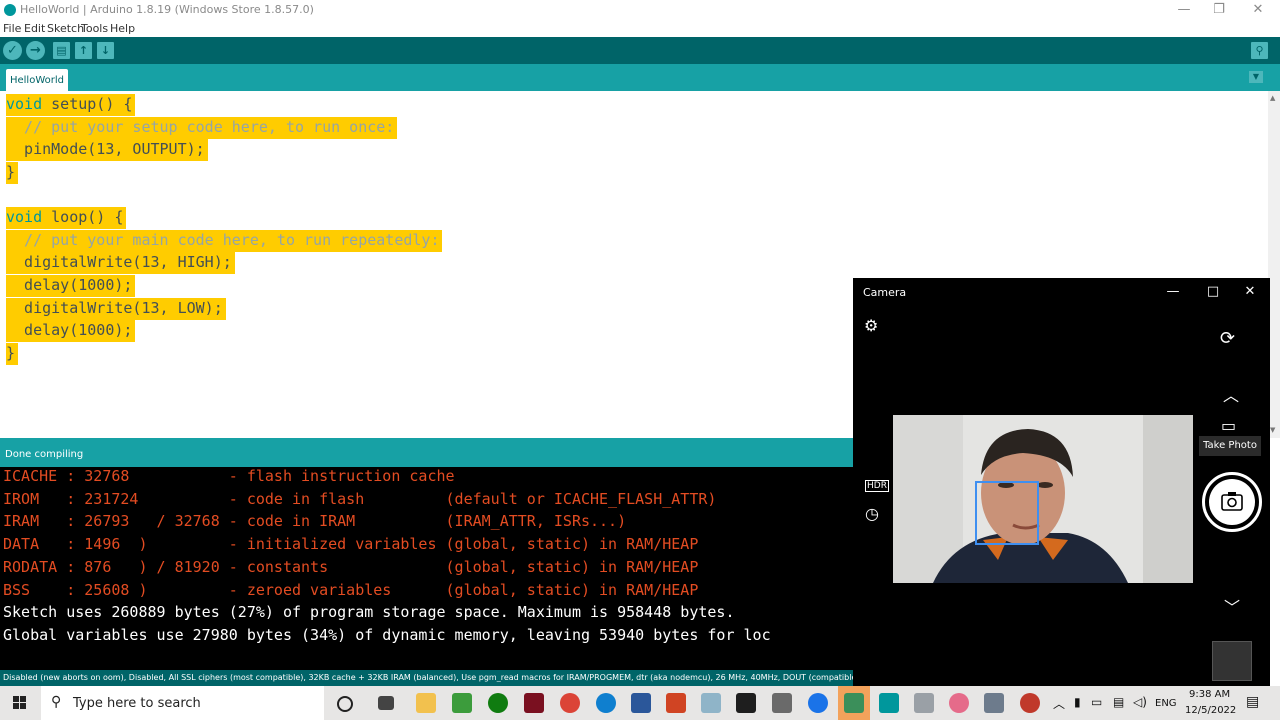  Describe the element at coordinates (994, 703) in the screenshot. I see `camera-taskbar-icon` at that location.